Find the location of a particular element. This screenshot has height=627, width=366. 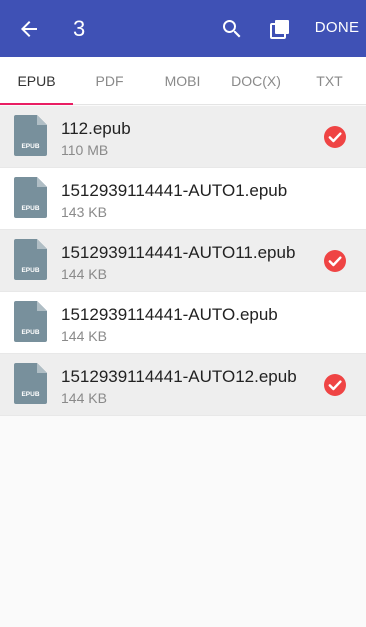

file-row: EPUB 1512939114441-AUTO.epub 144 KB is located at coordinates (183, 323).